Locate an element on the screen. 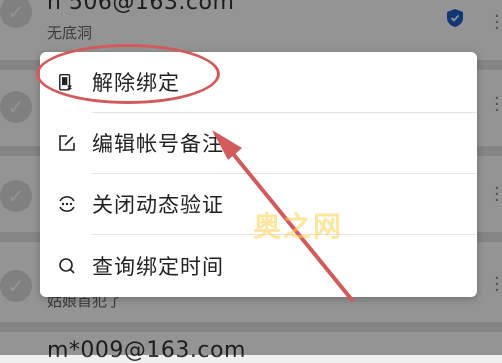 The image size is (502, 363). watermark-text: 奥之网 is located at coordinates (298, 226).